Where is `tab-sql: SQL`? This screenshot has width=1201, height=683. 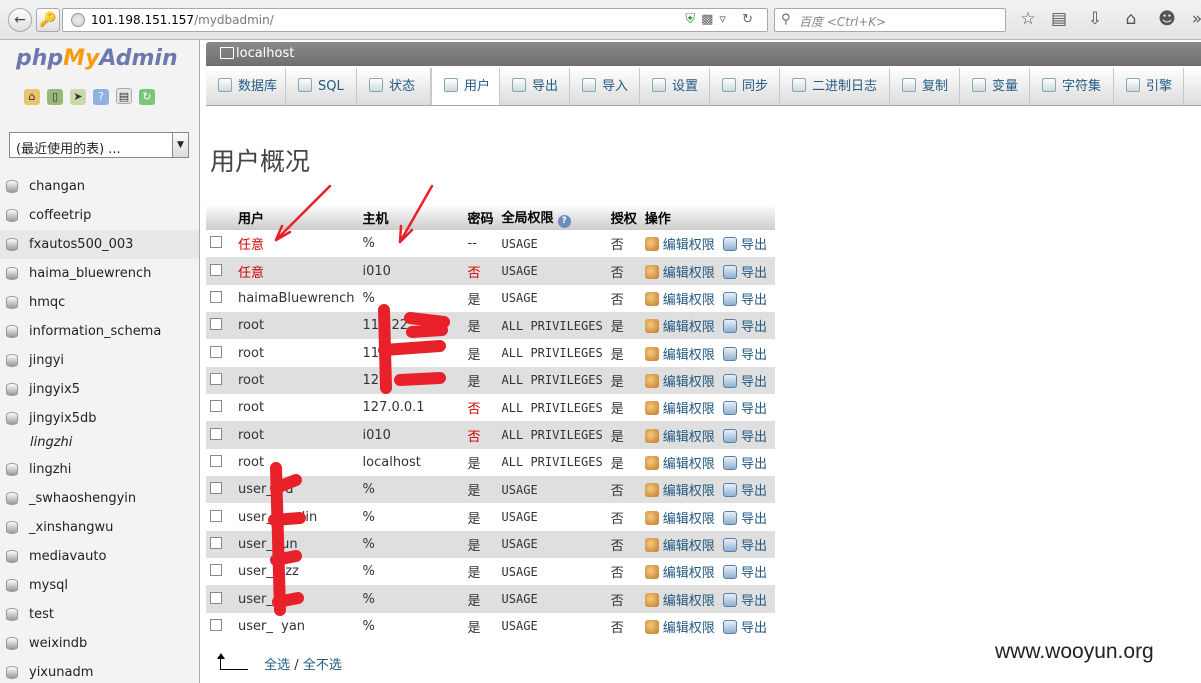 tab-sql: SQL is located at coordinates (321, 86).